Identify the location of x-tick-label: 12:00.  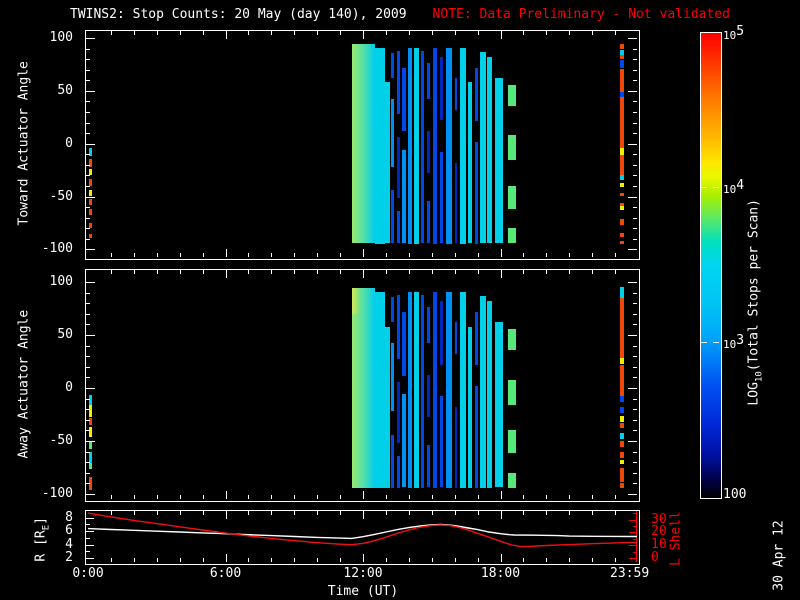
(363, 573).